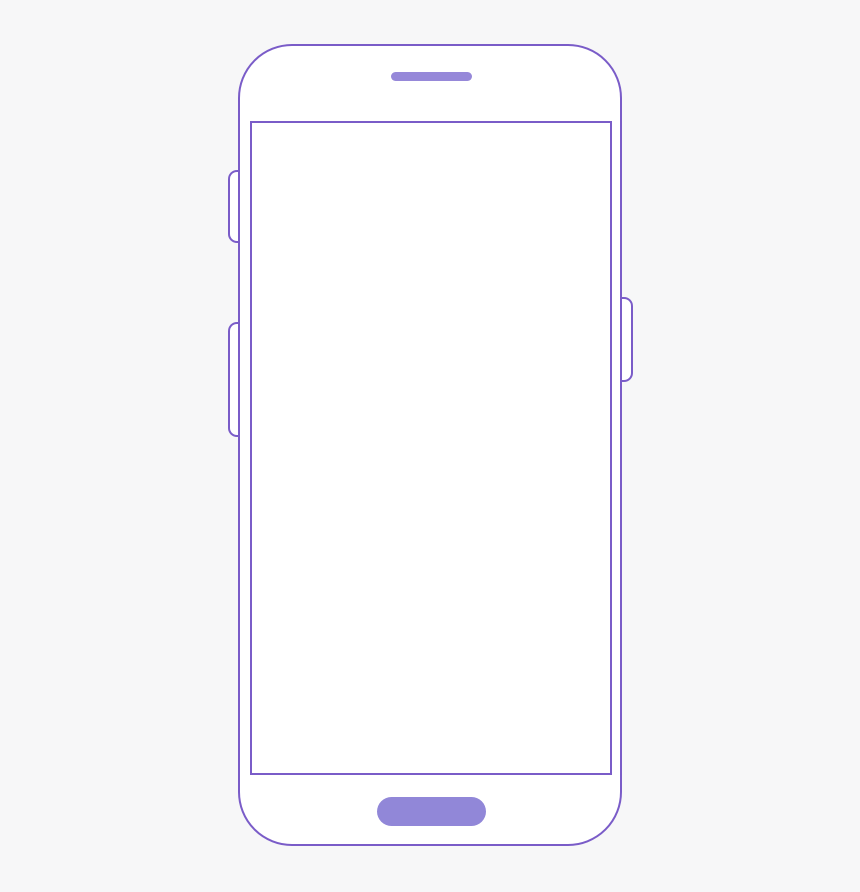  What do you see at coordinates (431, 76) in the screenshot?
I see `speaker-grille-icon` at bounding box center [431, 76].